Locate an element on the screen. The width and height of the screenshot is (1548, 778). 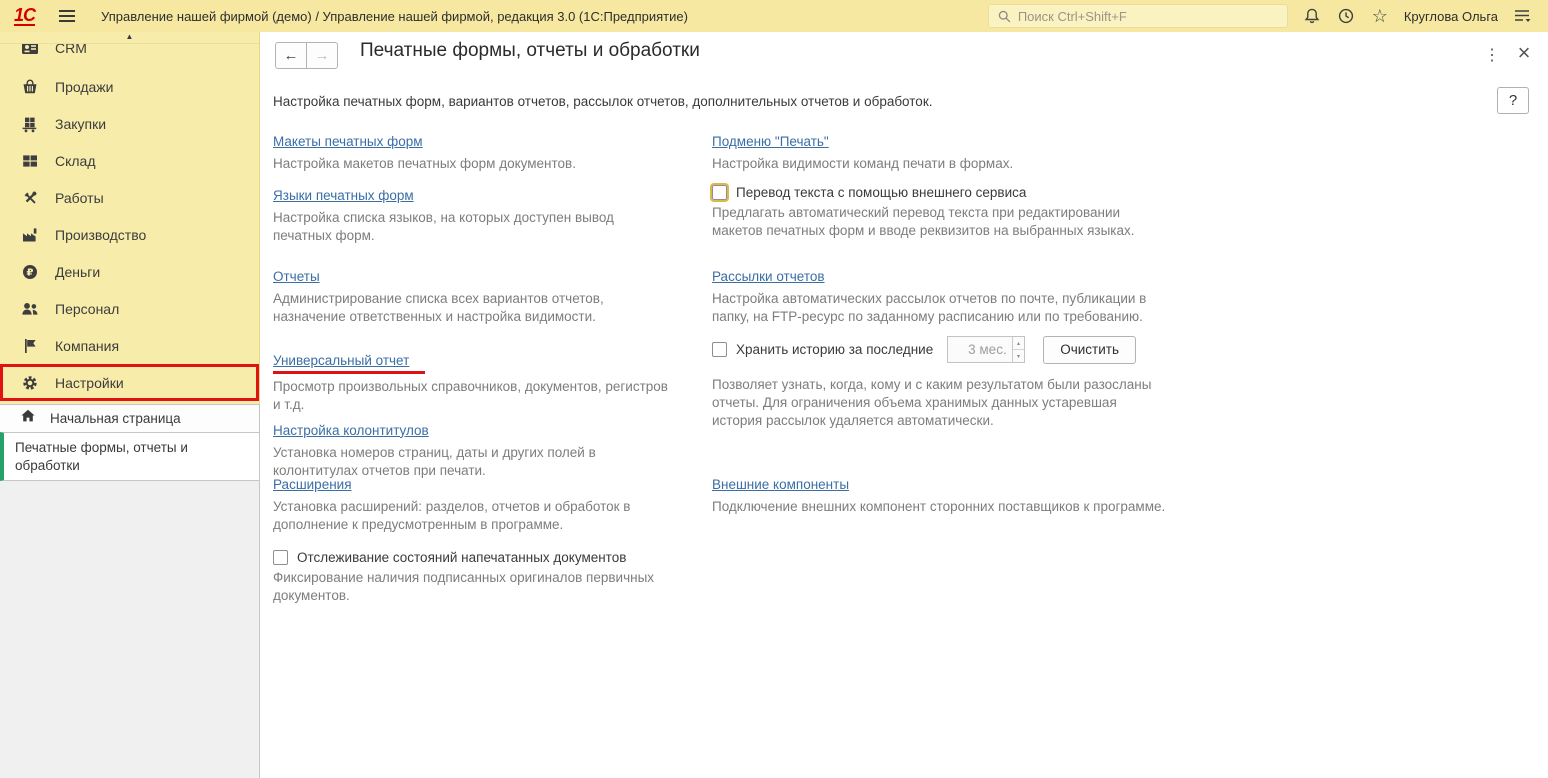
sections-scroll-up: ▲ is located at coordinates (129, 38).